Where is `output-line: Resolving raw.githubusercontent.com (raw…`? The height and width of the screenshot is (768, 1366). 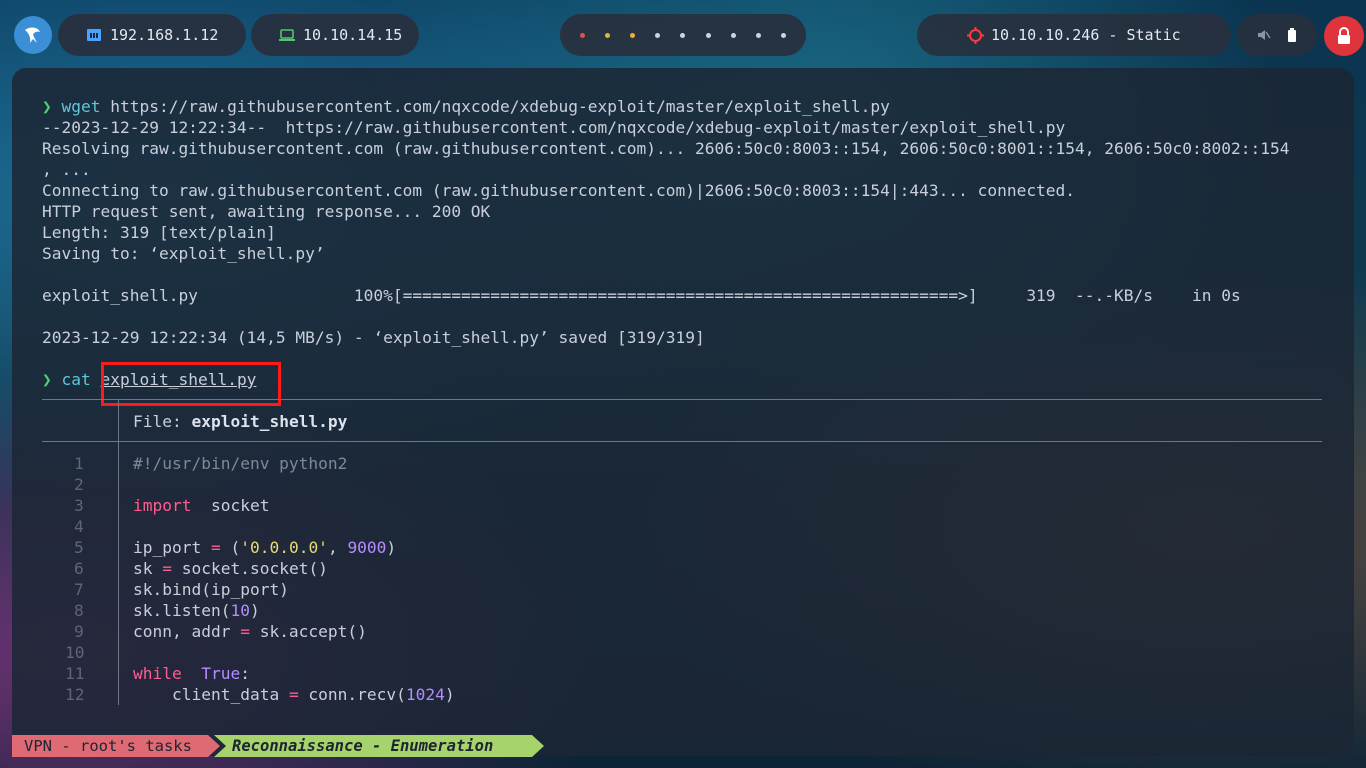
output-line: Resolving raw.githubusercontent.com (raw… is located at coordinates (666, 148).